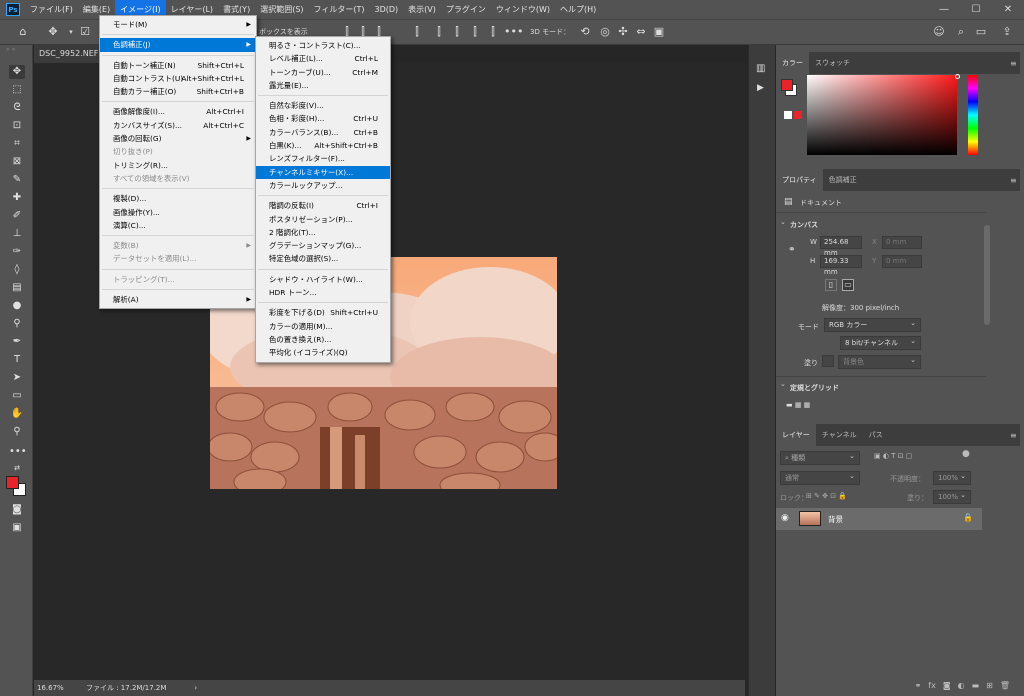 The width and height of the screenshot is (1024, 696). I want to click on menu-item: レベル補正(L)... Ctrl+L, so click(323, 58).